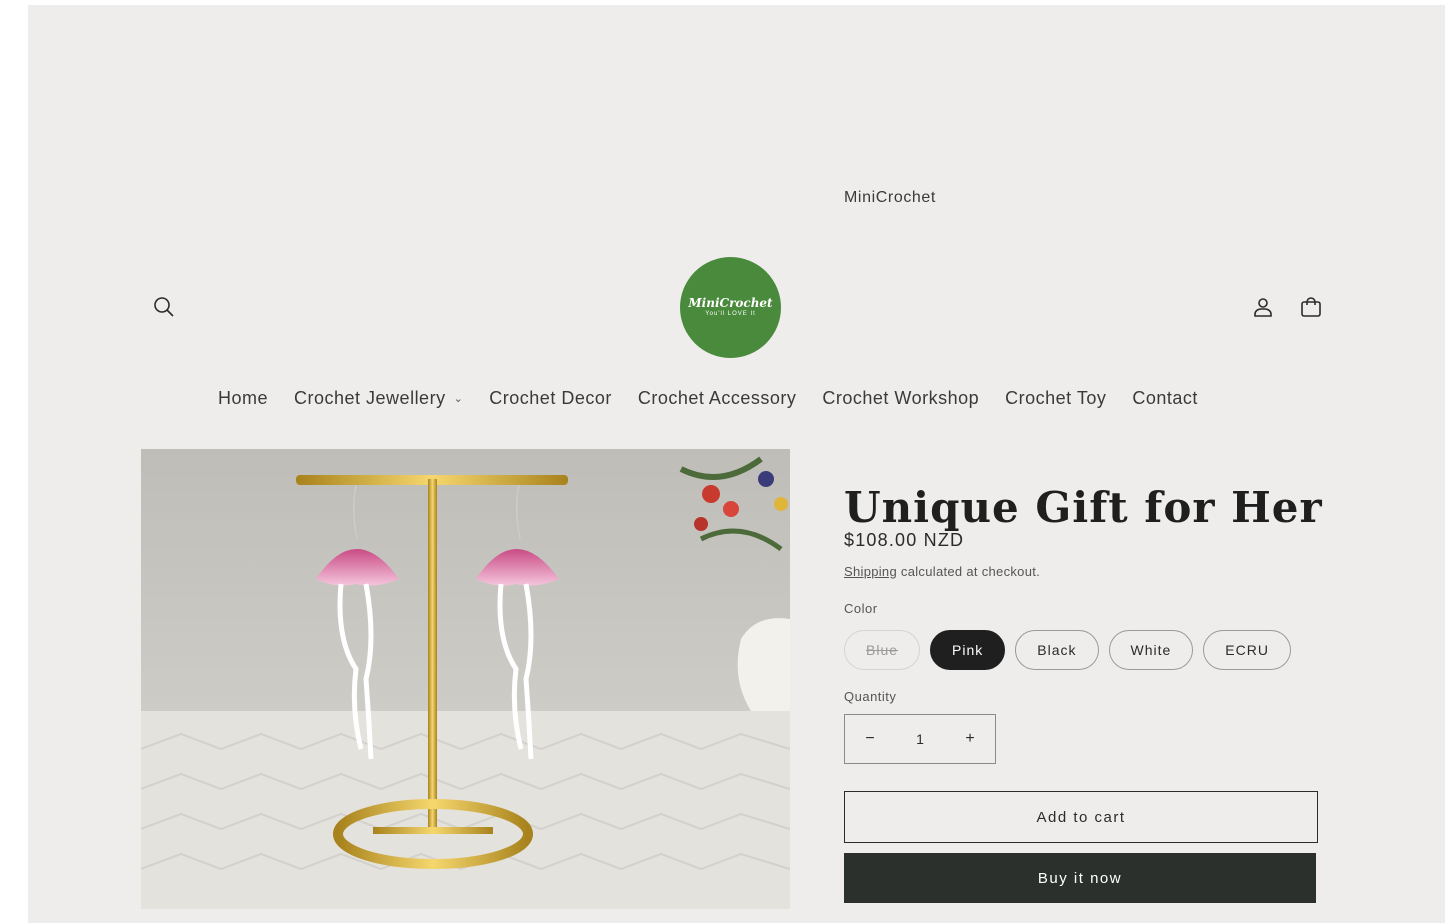  What do you see at coordinates (890, 197) in the screenshot?
I see `announcement-bar: MiniCrochet` at bounding box center [890, 197].